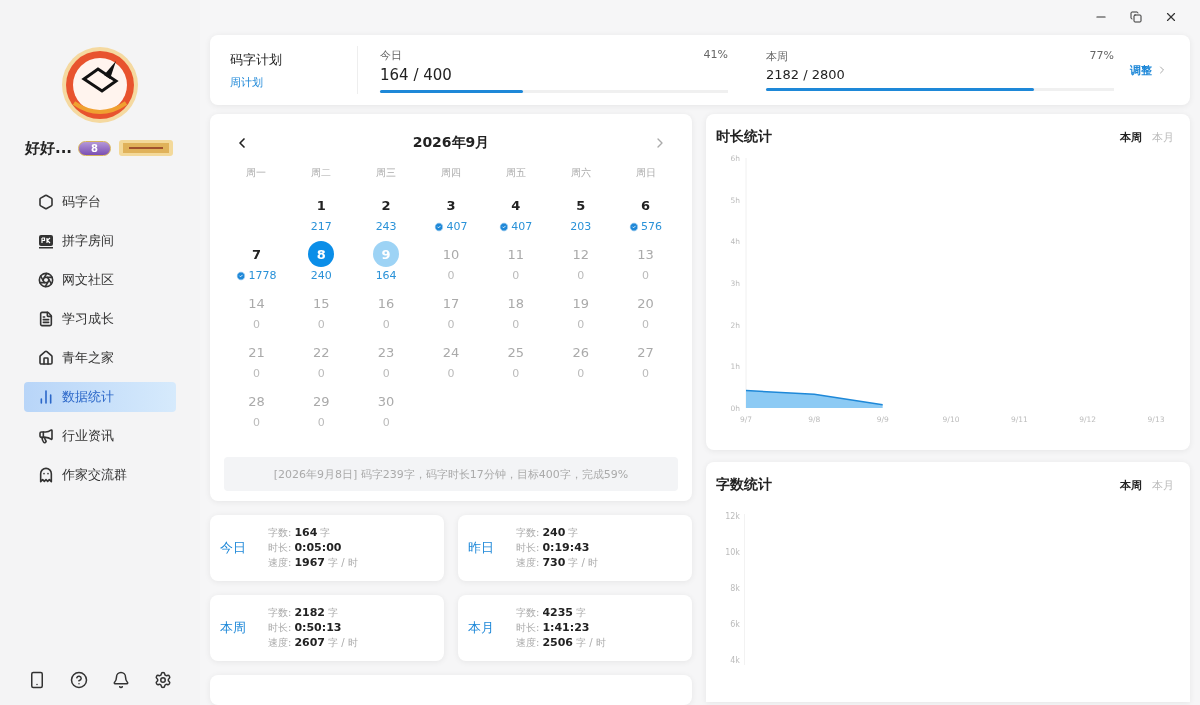 The height and width of the screenshot is (705, 1200). Describe the element at coordinates (321, 352) in the screenshot. I see `calendar-day: 22` at that location.